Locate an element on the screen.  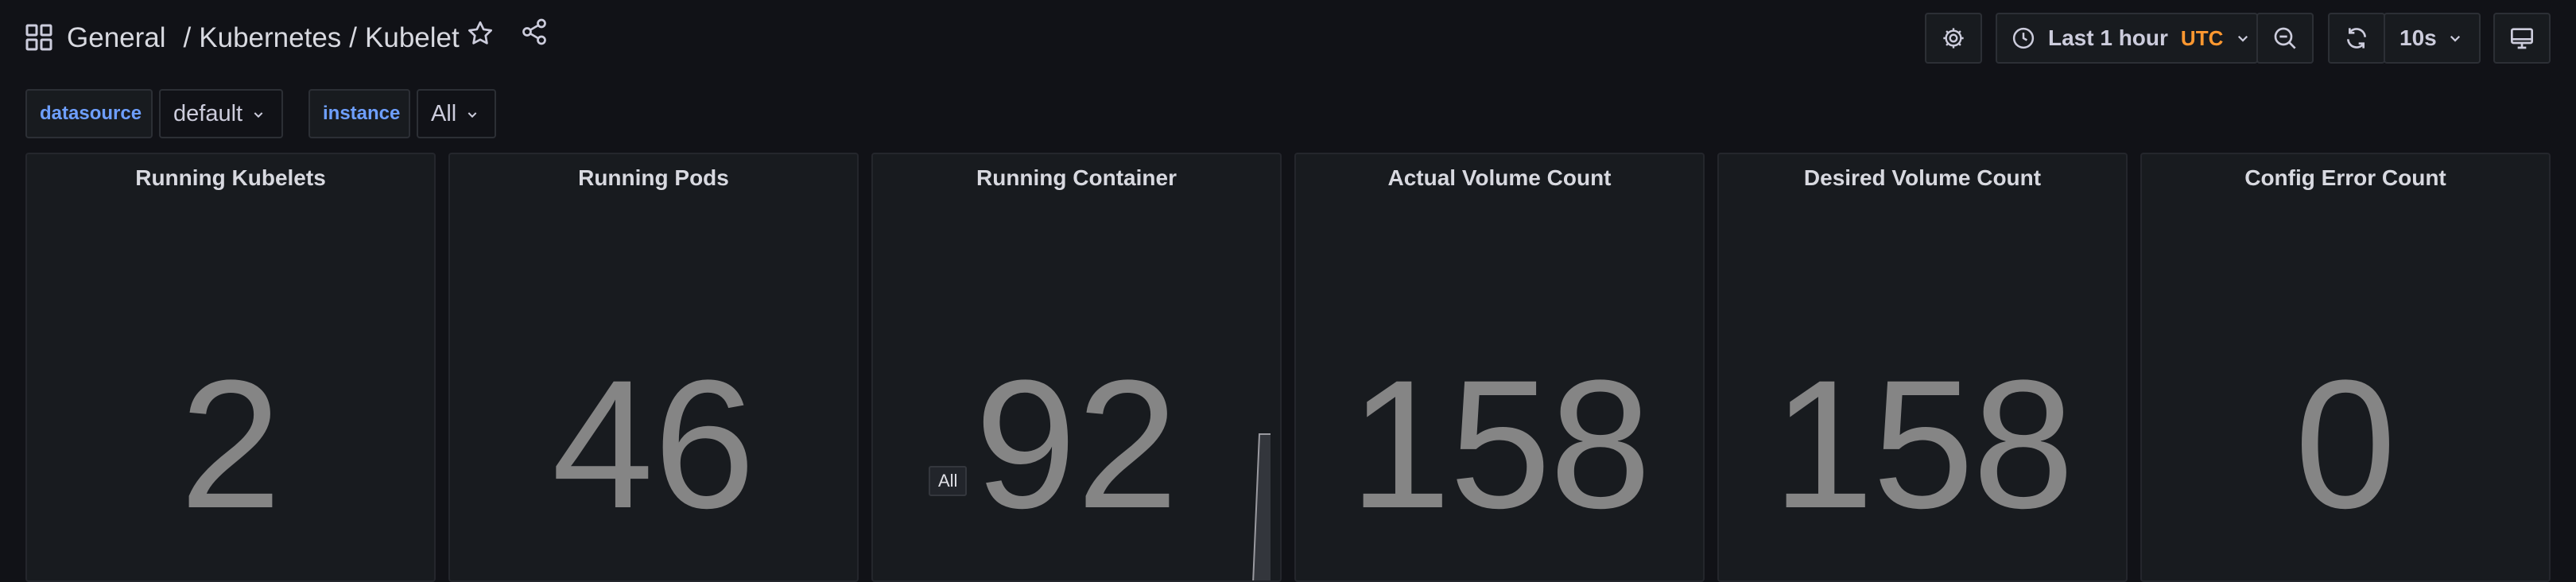
variable-value: default is located at coordinates (208, 113).